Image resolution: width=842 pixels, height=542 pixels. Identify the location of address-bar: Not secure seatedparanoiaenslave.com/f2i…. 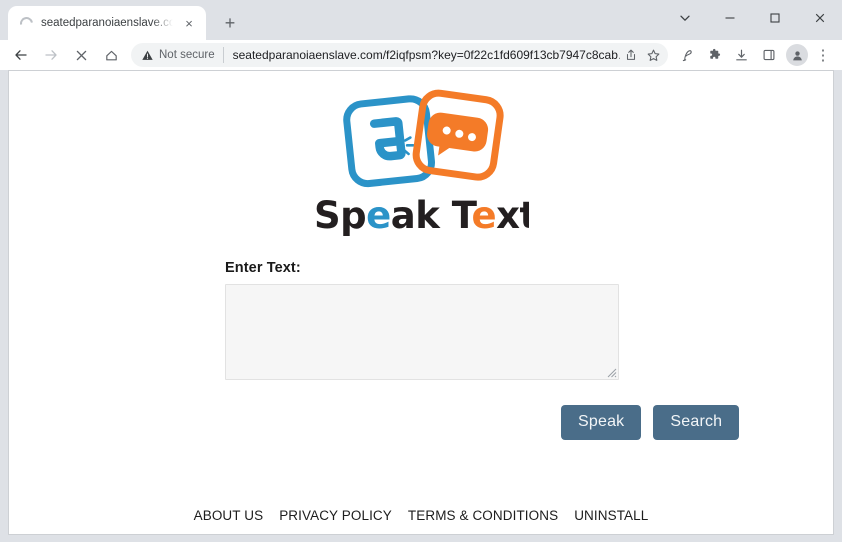
(399, 55).